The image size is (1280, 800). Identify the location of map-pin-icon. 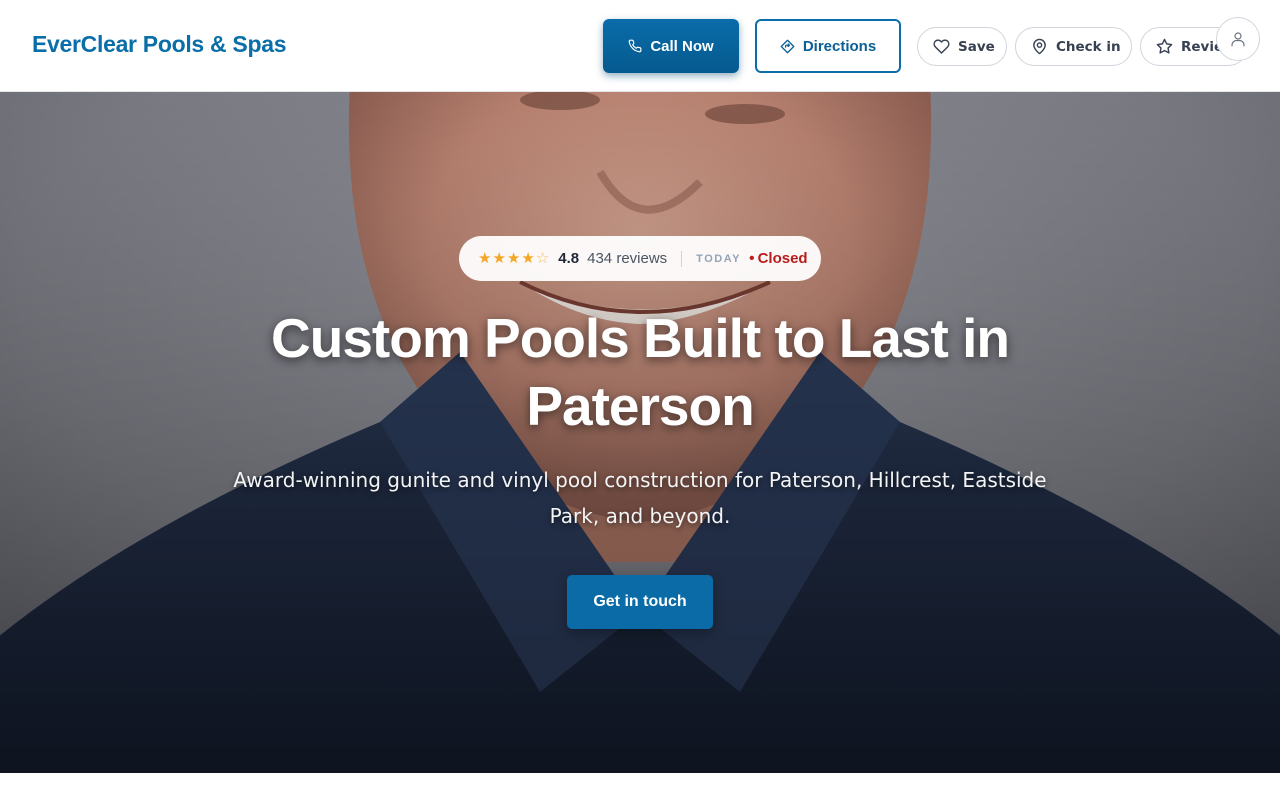
(1039, 46).